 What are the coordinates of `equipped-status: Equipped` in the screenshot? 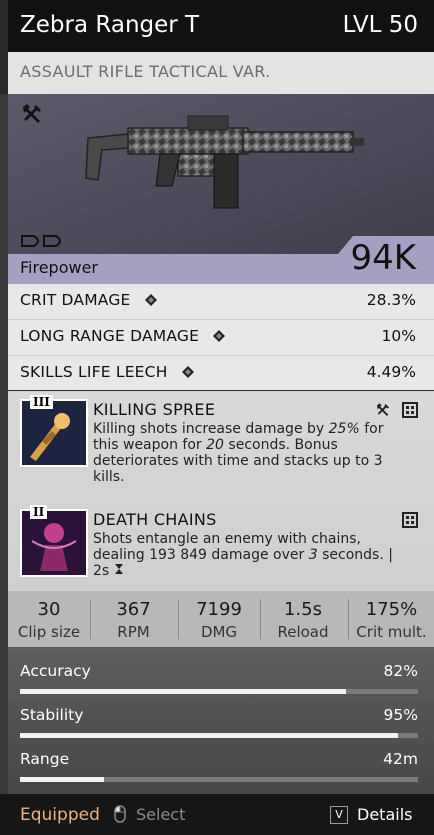 It's located at (60, 815).